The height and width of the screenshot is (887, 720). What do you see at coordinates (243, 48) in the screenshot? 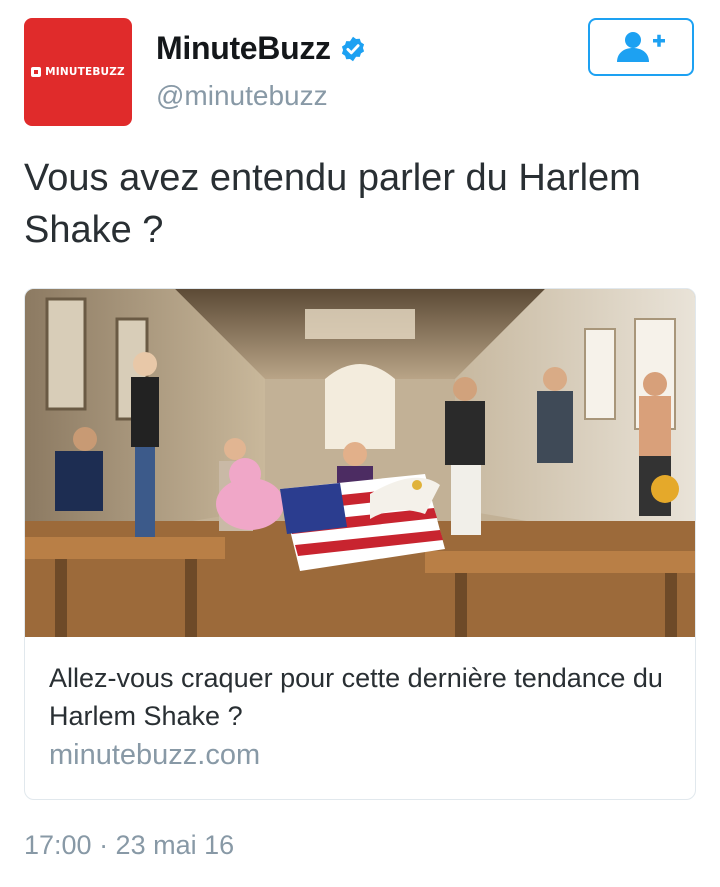
I see `author-display-name: MinuteBuzz` at bounding box center [243, 48].